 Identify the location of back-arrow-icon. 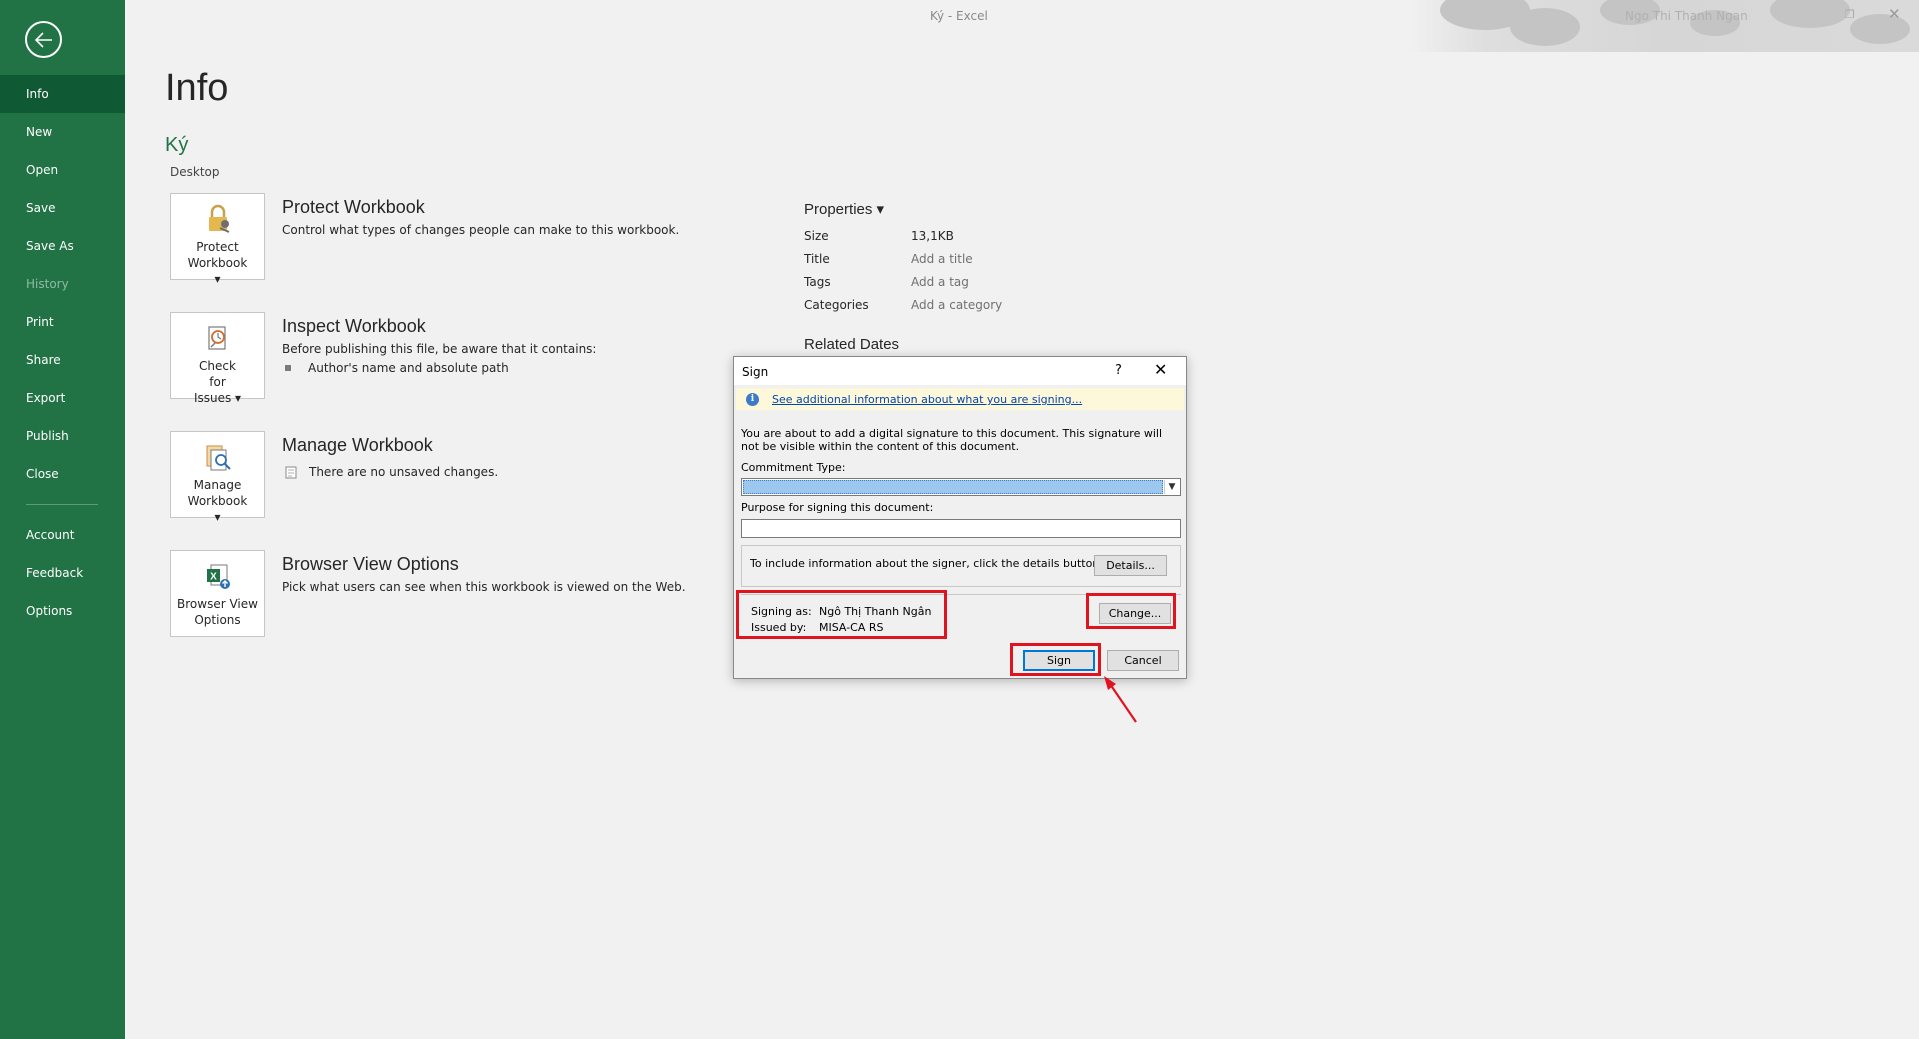
(43, 39).